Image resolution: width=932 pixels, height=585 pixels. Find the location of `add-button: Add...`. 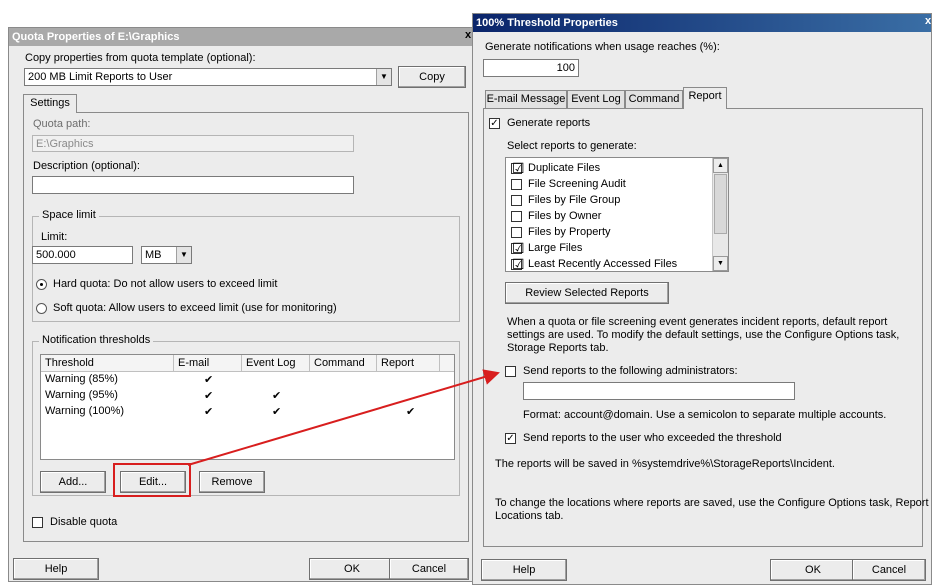

add-button: Add... is located at coordinates (73, 482).